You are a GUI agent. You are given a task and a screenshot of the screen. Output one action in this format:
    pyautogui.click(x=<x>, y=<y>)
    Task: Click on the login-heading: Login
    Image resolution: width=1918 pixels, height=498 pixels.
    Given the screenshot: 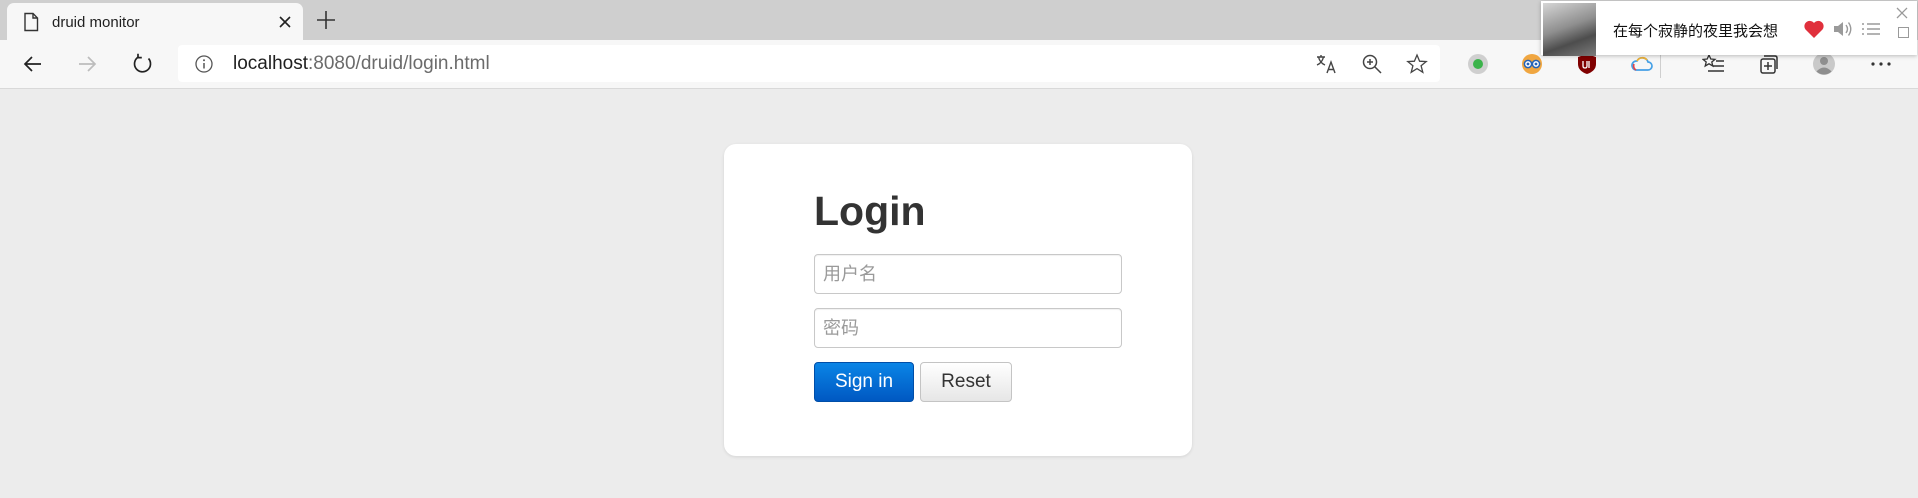 What is the action you would take?
    pyautogui.click(x=870, y=211)
    